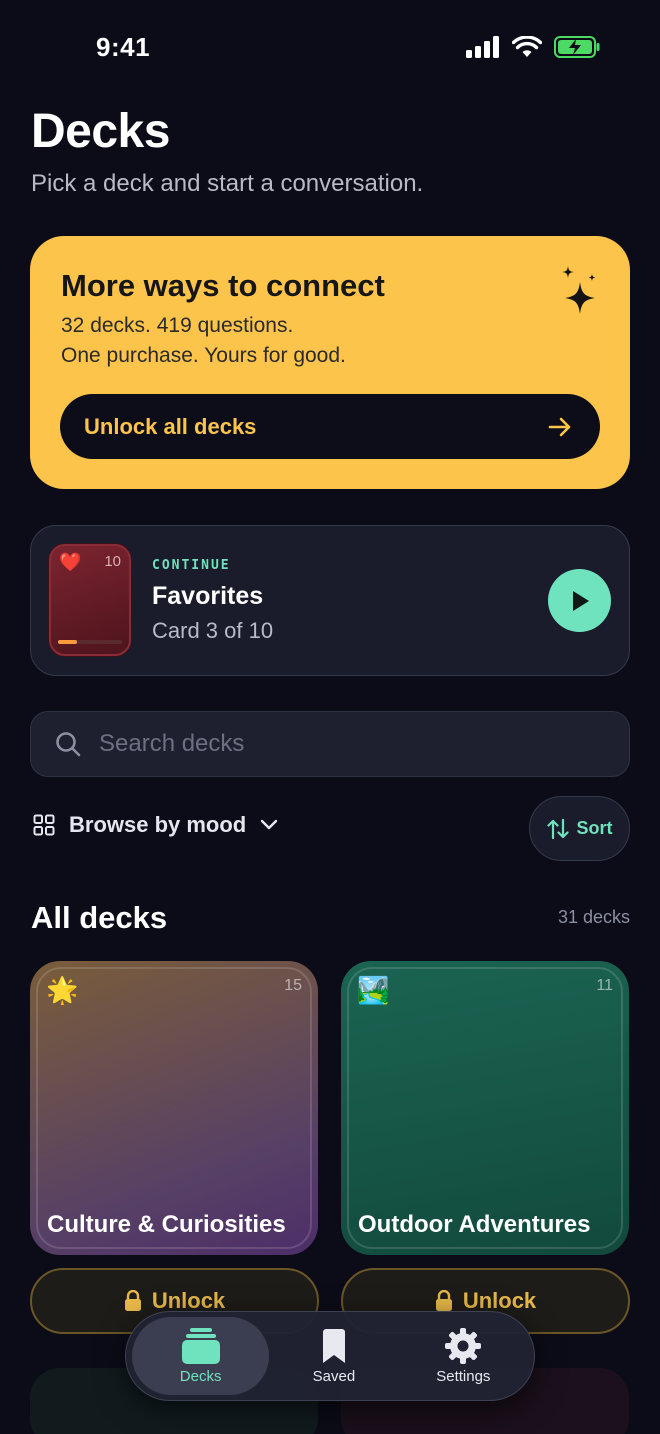 This screenshot has width=660, height=1434. What do you see at coordinates (269, 824) in the screenshot?
I see `chevron-down-icon` at bounding box center [269, 824].